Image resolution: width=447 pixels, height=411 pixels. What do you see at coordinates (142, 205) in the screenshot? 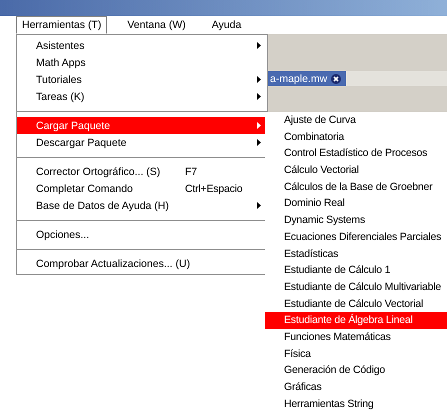
I see `menu-item: Base de Datos de Ayuda (H)` at bounding box center [142, 205].